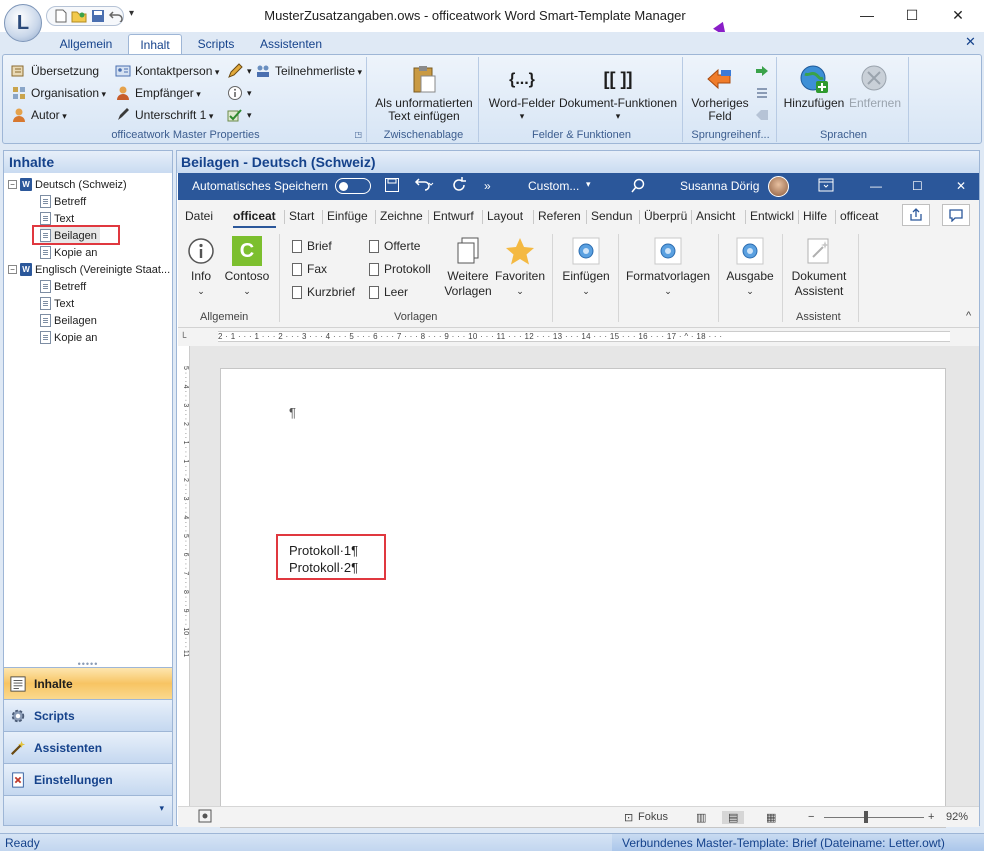 Image resolution: width=984 pixels, height=851 pixels. Describe the element at coordinates (161, 808) in the screenshot. I see `nav-configure-icon: ▾` at that location.